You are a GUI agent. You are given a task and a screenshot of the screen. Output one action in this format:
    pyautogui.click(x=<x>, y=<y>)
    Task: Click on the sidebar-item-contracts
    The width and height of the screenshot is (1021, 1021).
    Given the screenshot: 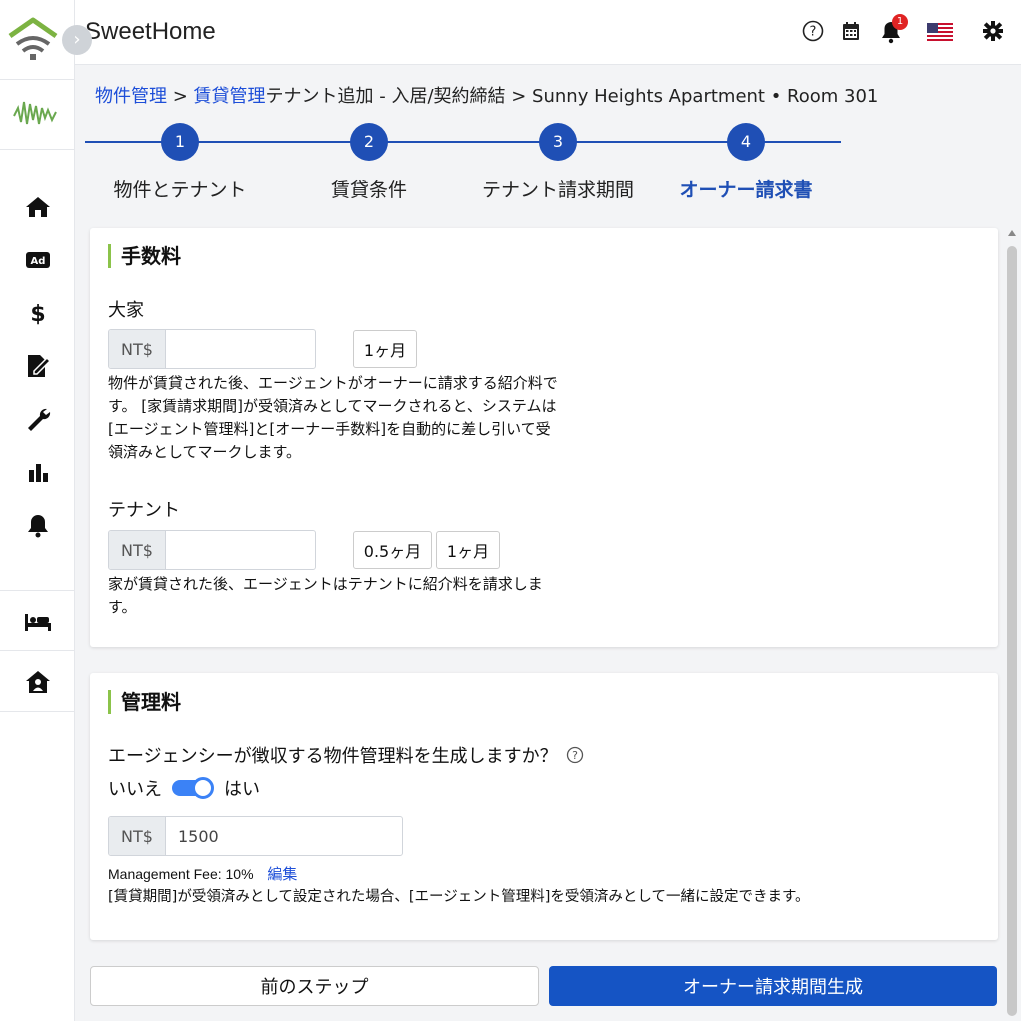 What is the action you would take?
    pyautogui.click(x=37, y=365)
    